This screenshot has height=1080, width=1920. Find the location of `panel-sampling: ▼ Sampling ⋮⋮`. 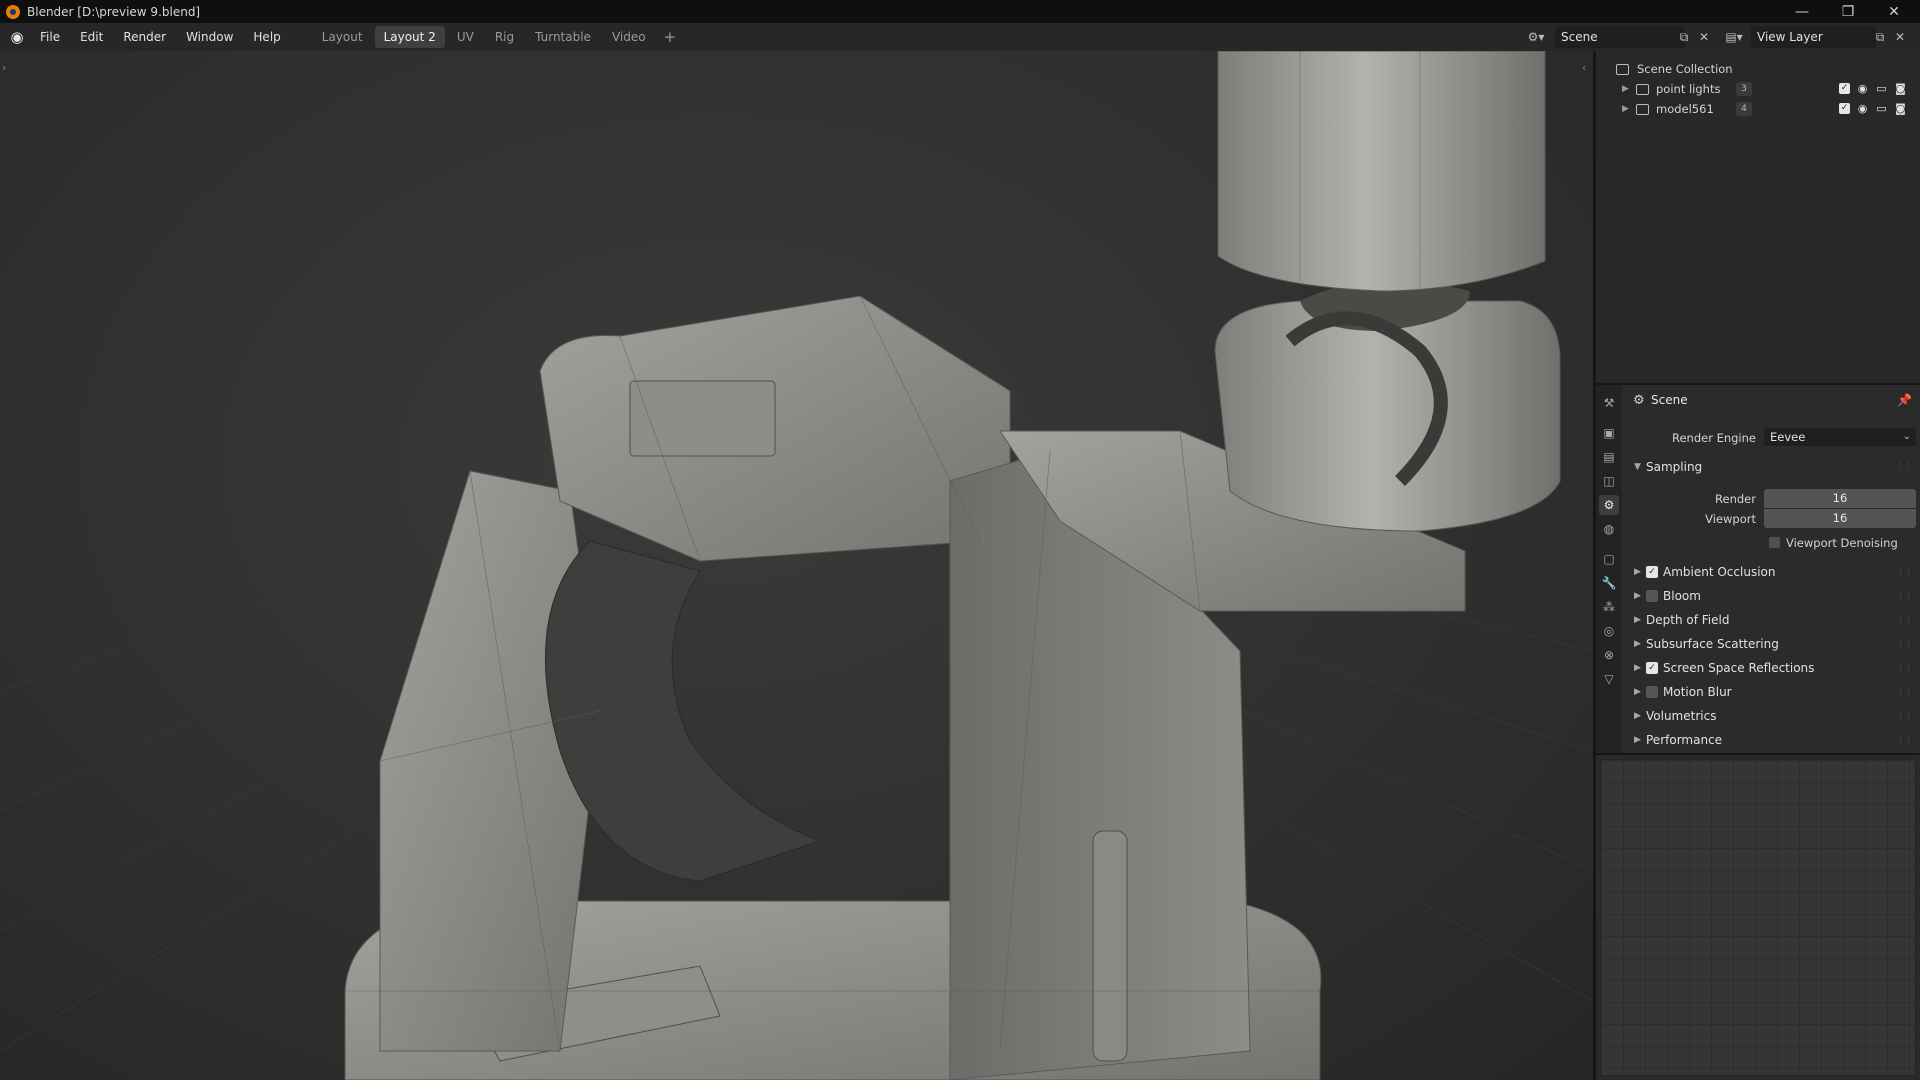

panel-sampling: ▼ Sampling ⋮⋮ is located at coordinates (1772, 467).